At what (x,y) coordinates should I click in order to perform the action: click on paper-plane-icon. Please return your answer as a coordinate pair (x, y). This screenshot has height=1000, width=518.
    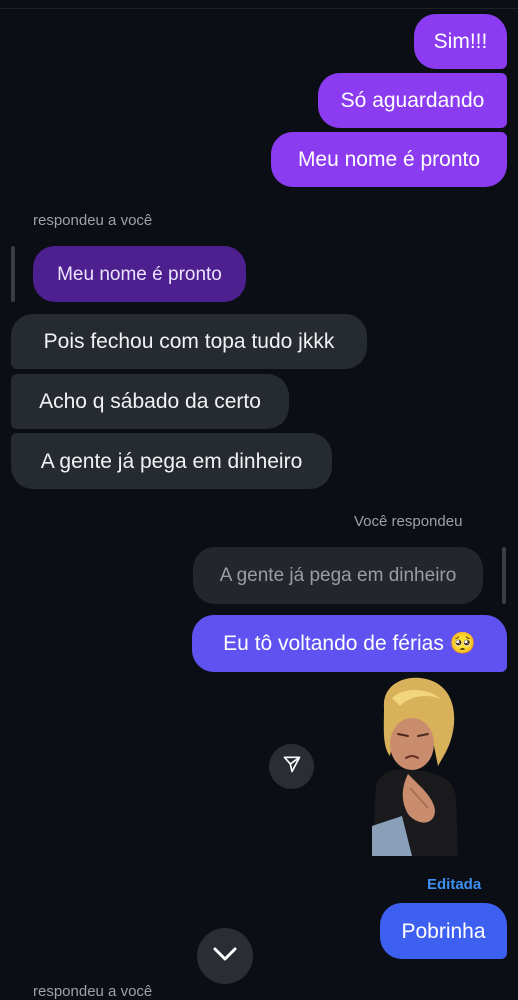
    Looking at the image, I should click on (292, 766).